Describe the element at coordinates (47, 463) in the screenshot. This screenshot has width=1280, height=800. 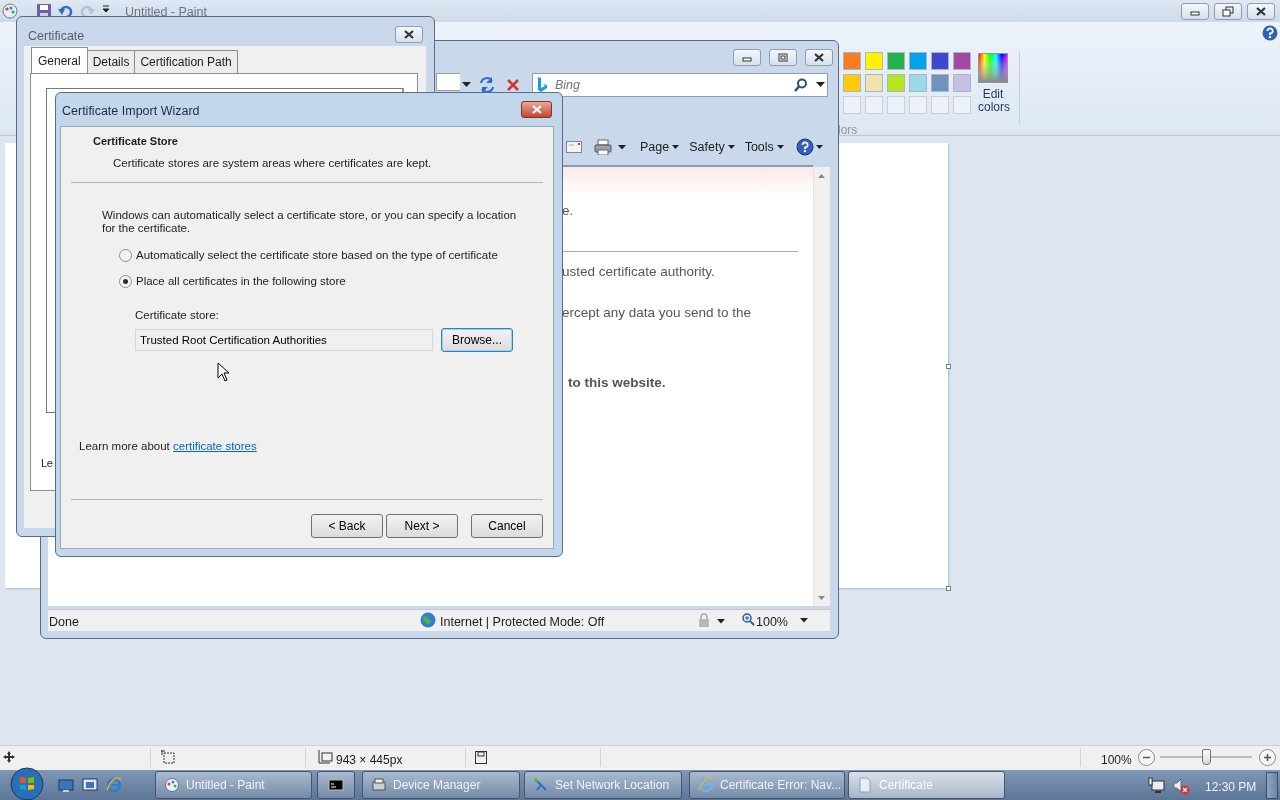
I see `text-fragment: Le` at that location.